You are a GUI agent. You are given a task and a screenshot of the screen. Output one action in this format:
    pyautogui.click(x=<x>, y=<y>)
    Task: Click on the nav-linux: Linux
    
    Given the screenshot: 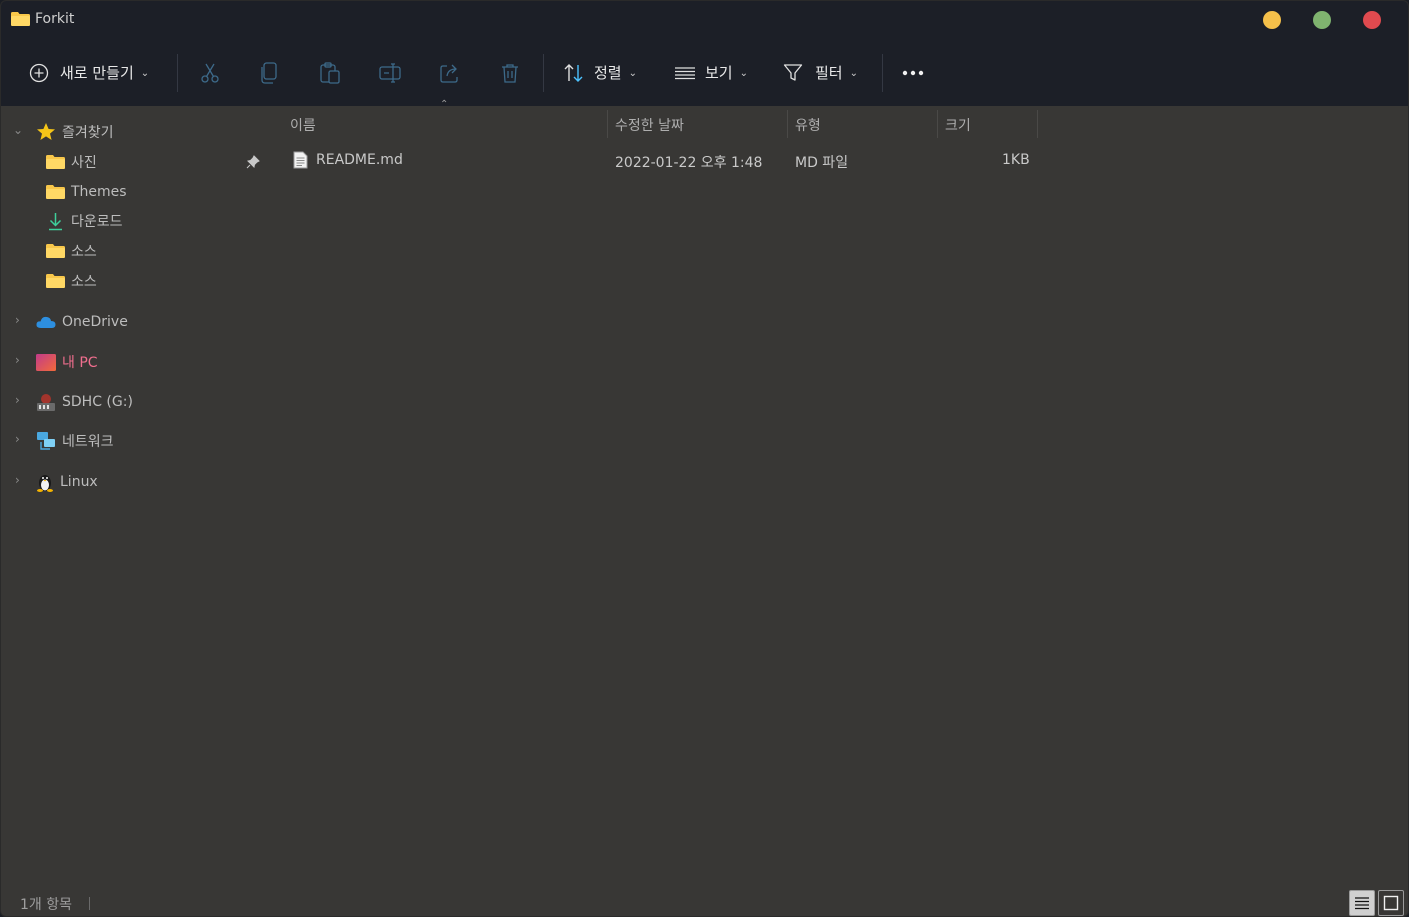 What is the action you would take?
    pyautogui.click(x=67, y=482)
    